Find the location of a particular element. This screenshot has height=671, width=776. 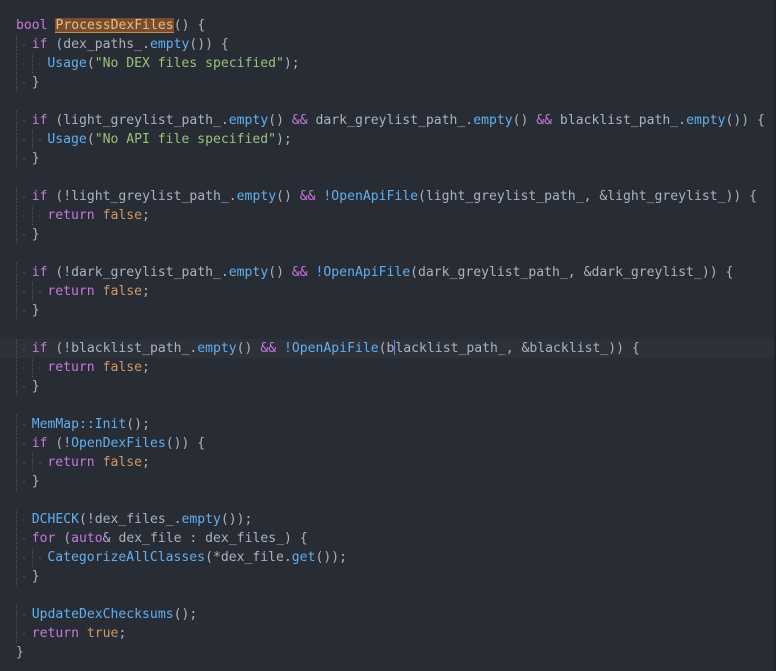

code-token: (!light_greylist_path_. is located at coordinates (142, 196).